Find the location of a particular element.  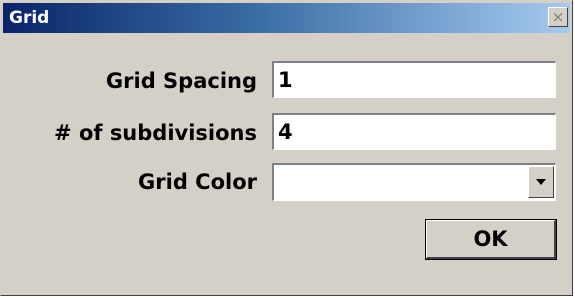

grid-color-dropdown-button is located at coordinates (541, 182).